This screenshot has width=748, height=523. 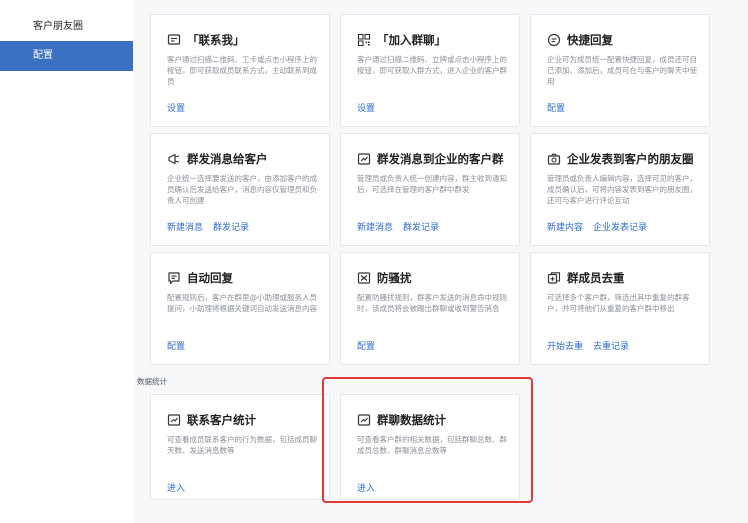 What do you see at coordinates (242, 303) in the screenshot?
I see `card-desc: 配置规则后，客户在群里@小助理或服务人员提问，小助理将根据关键词自动发送消息内容` at bounding box center [242, 303].